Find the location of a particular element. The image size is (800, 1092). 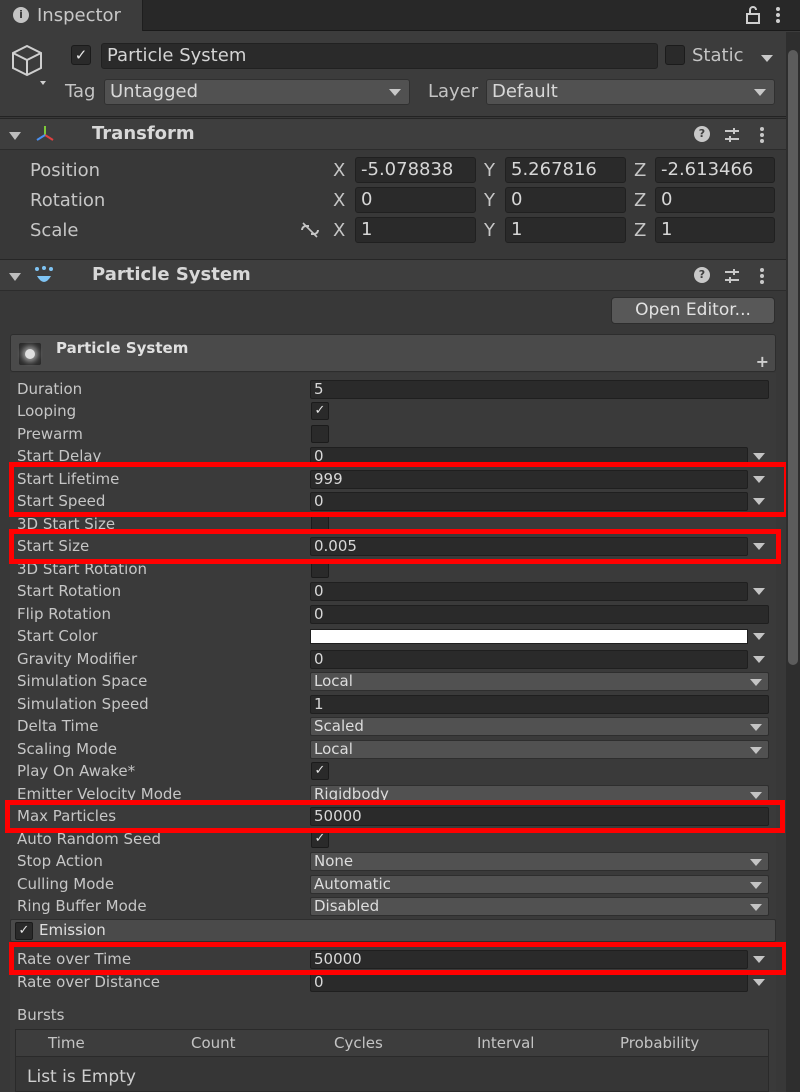

prop-label: Ring Buffer Mode is located at coordinates (82, 906).